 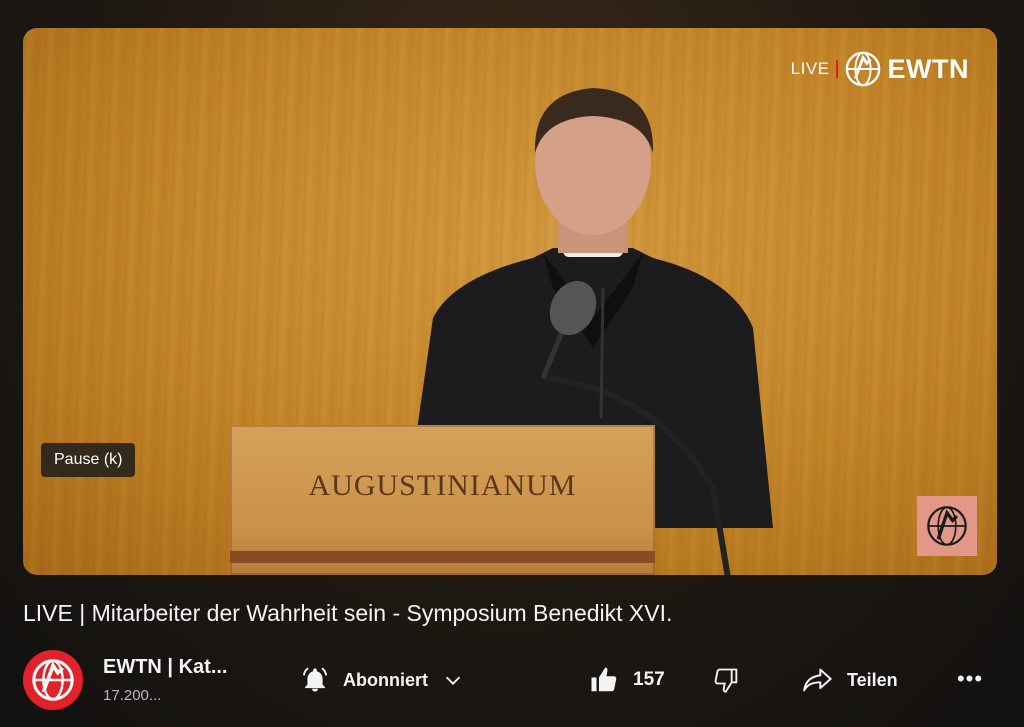 What do you see at coordinates (872, 679) in the screenshot?
I see `share-label: Teilen` at bounding box center [872, 679].